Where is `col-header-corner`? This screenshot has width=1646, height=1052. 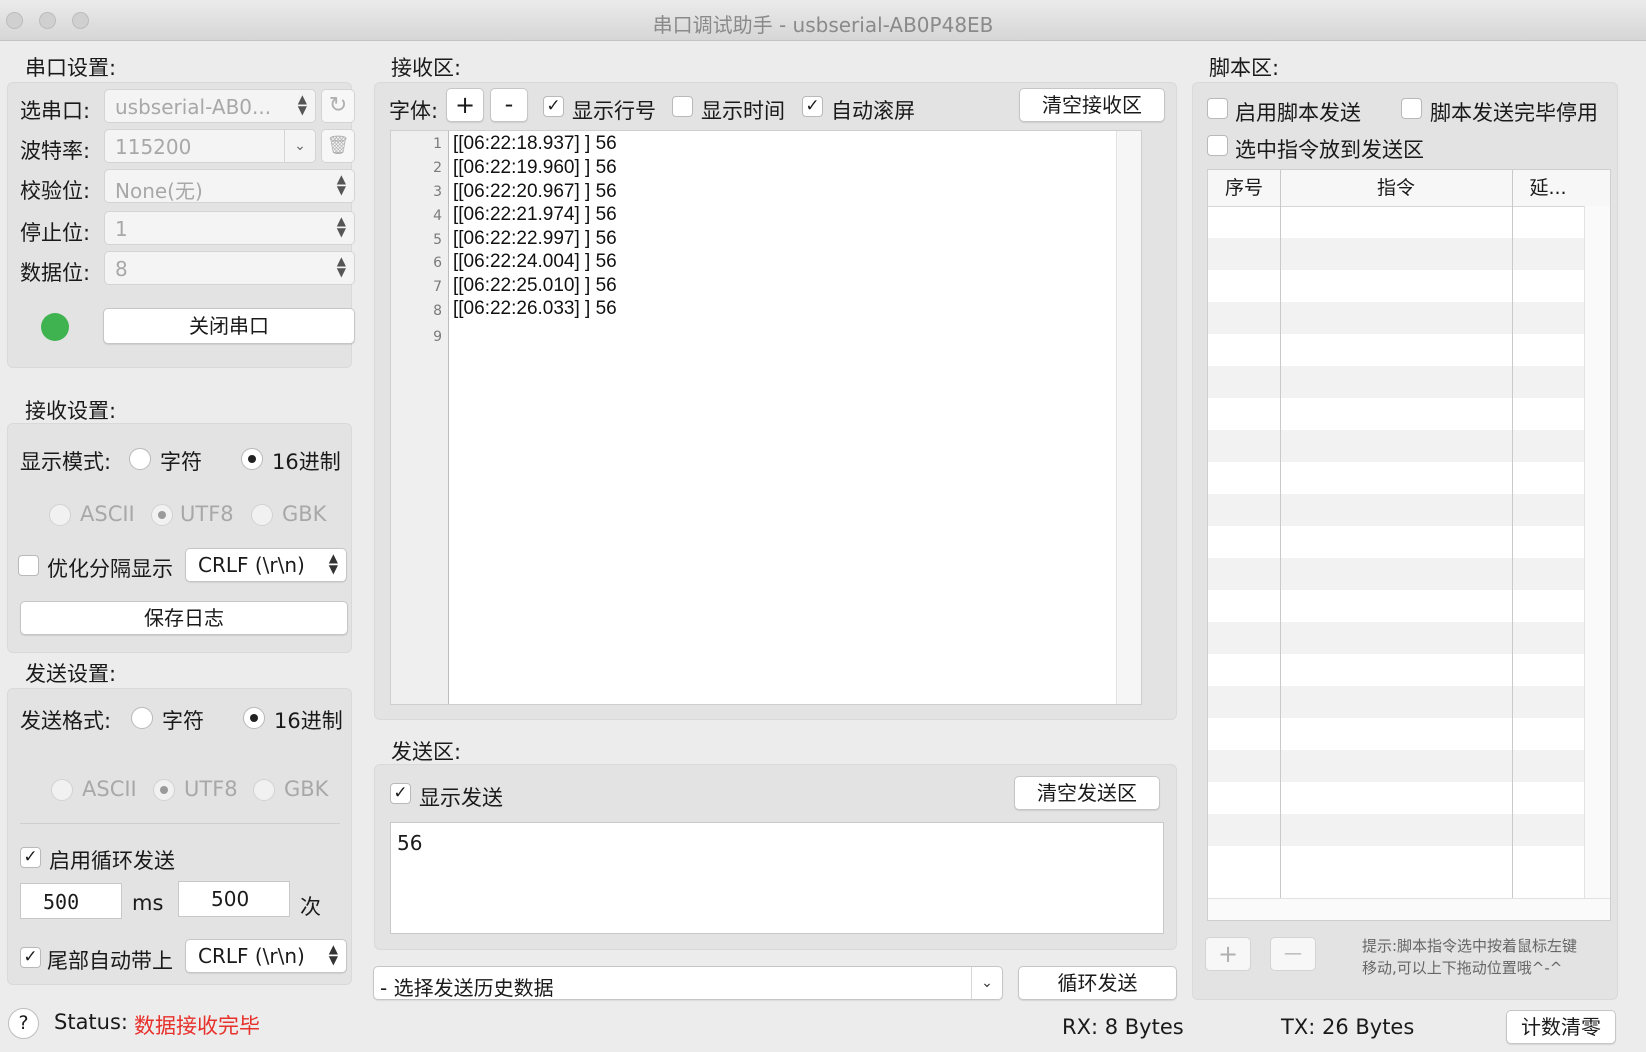 col-header-corner is located at coordinates (1597, 188).